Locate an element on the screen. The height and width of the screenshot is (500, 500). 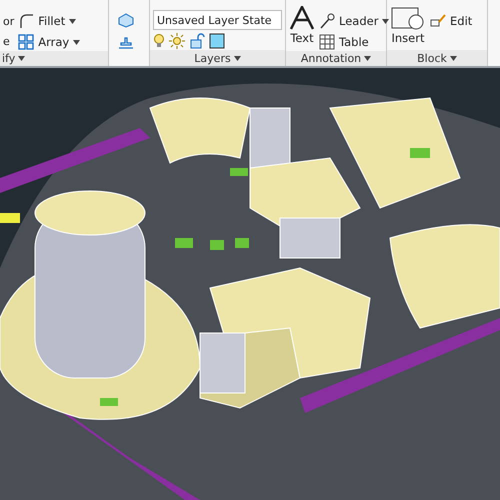
table-icon is located at coordinates (327, 42).